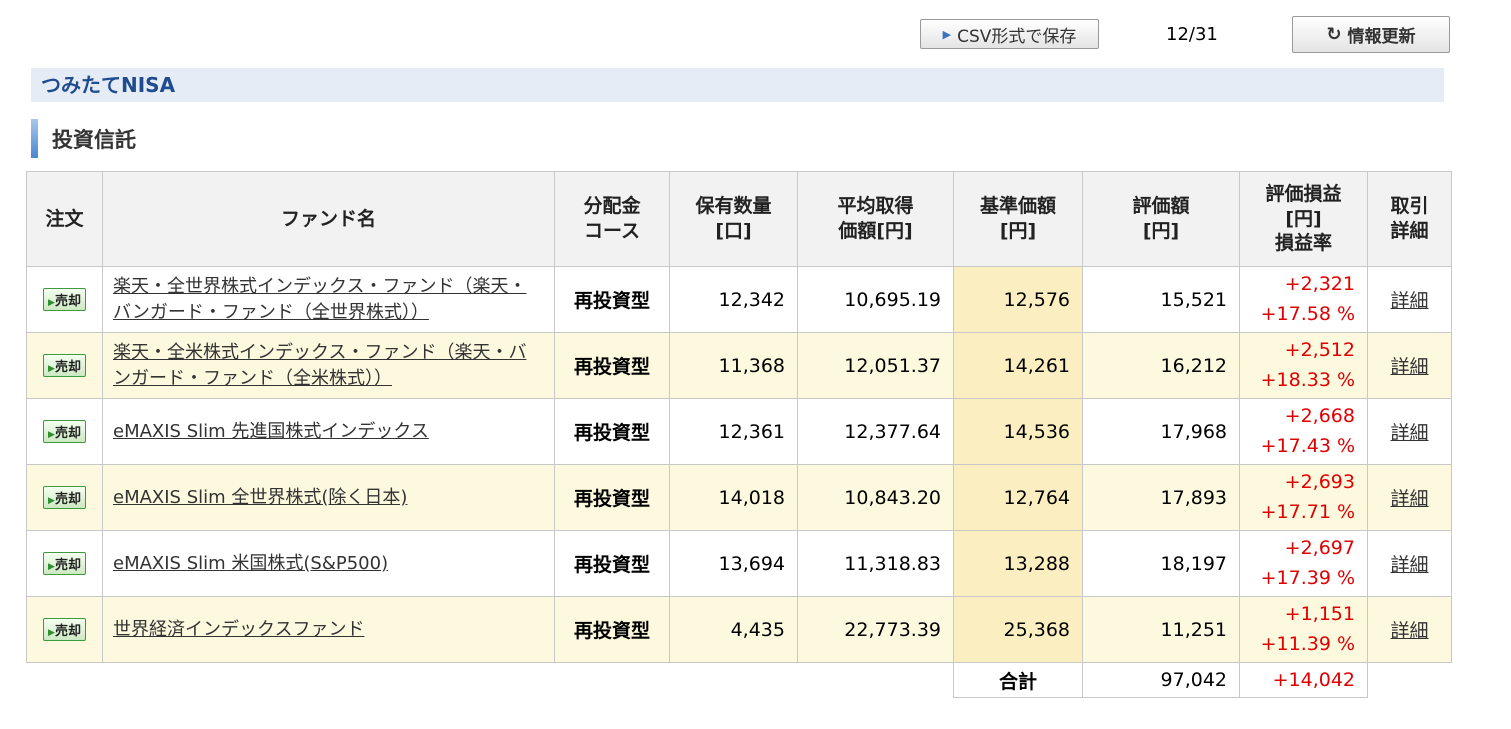  What do you see at coordinates (733, 563) in the screenshot?
I see `holding-qty: 13,694` at bounding box center [733, 563].